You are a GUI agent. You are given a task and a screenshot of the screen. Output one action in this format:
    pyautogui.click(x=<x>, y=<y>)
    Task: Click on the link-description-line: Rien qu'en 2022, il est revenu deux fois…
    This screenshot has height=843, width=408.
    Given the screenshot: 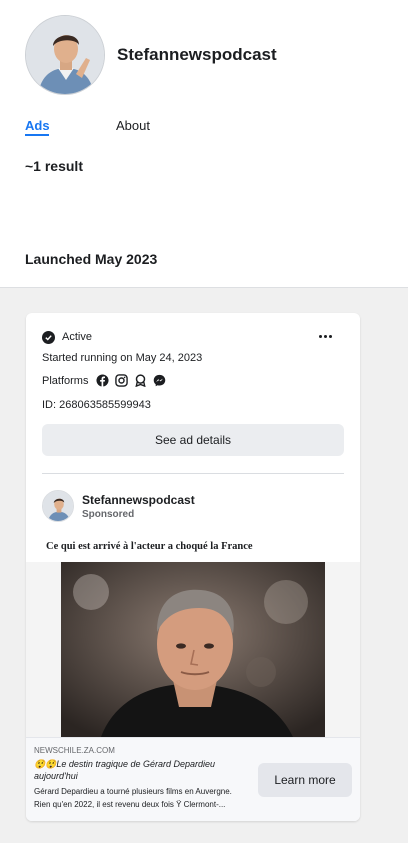 What is the action you would take?
    pyautogui.click(x=130, y=804)
    